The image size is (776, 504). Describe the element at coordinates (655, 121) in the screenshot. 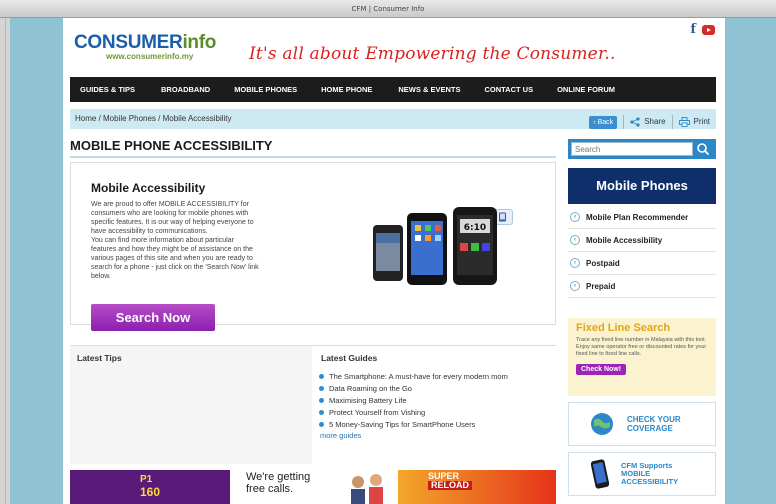

I see `share-label: Share` at that location.